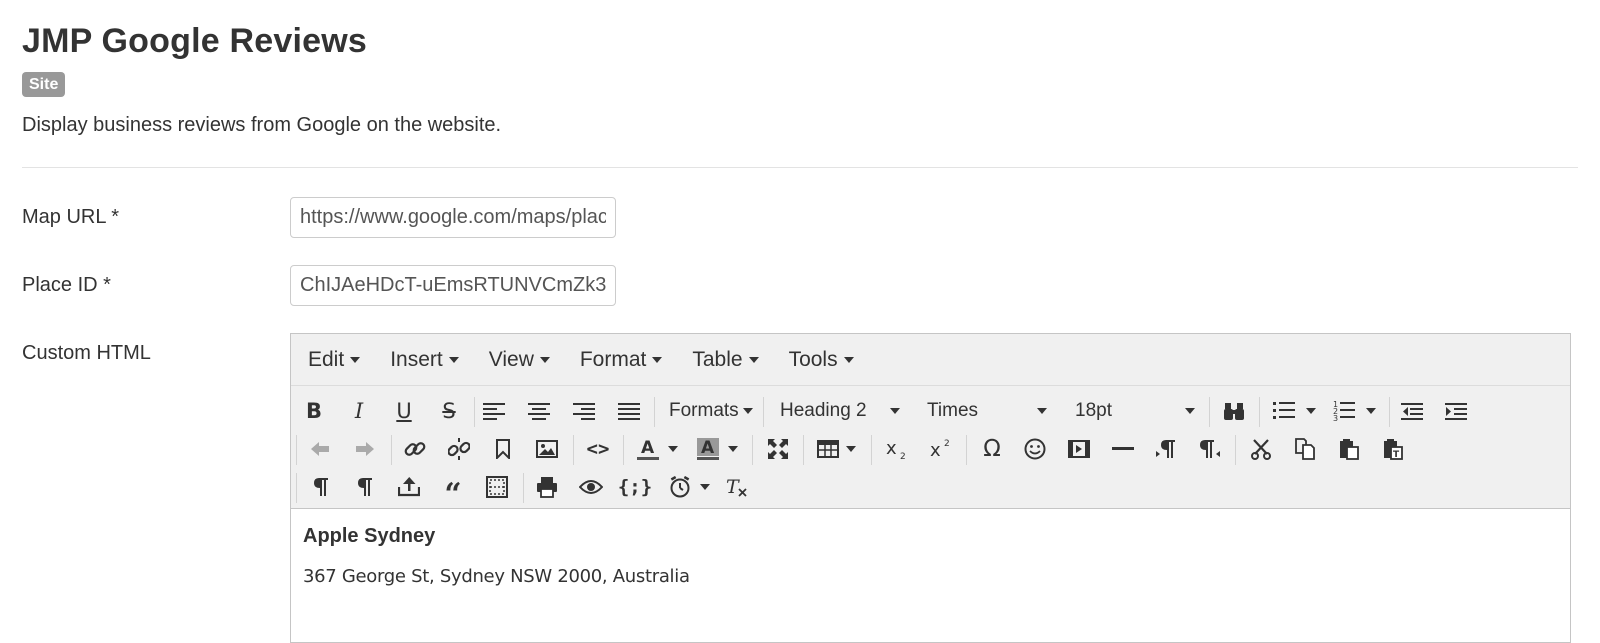 The height and width of the screenshot is (643, 1600). What do you see at coordinates (314, 411) in the screenshot?
I see `bold-icon: B` at bounding box center [314, 411].